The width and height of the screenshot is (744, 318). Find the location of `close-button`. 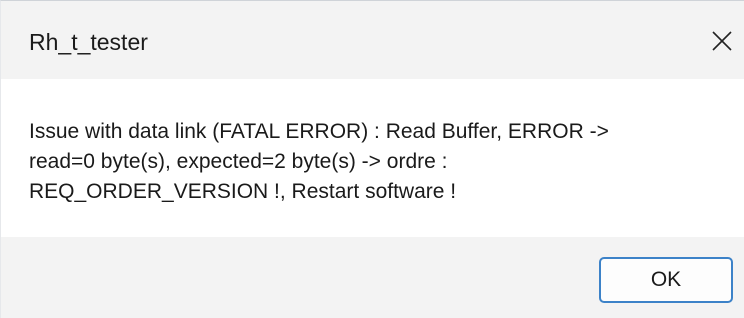

close-button is located at coordinates (722, 41).